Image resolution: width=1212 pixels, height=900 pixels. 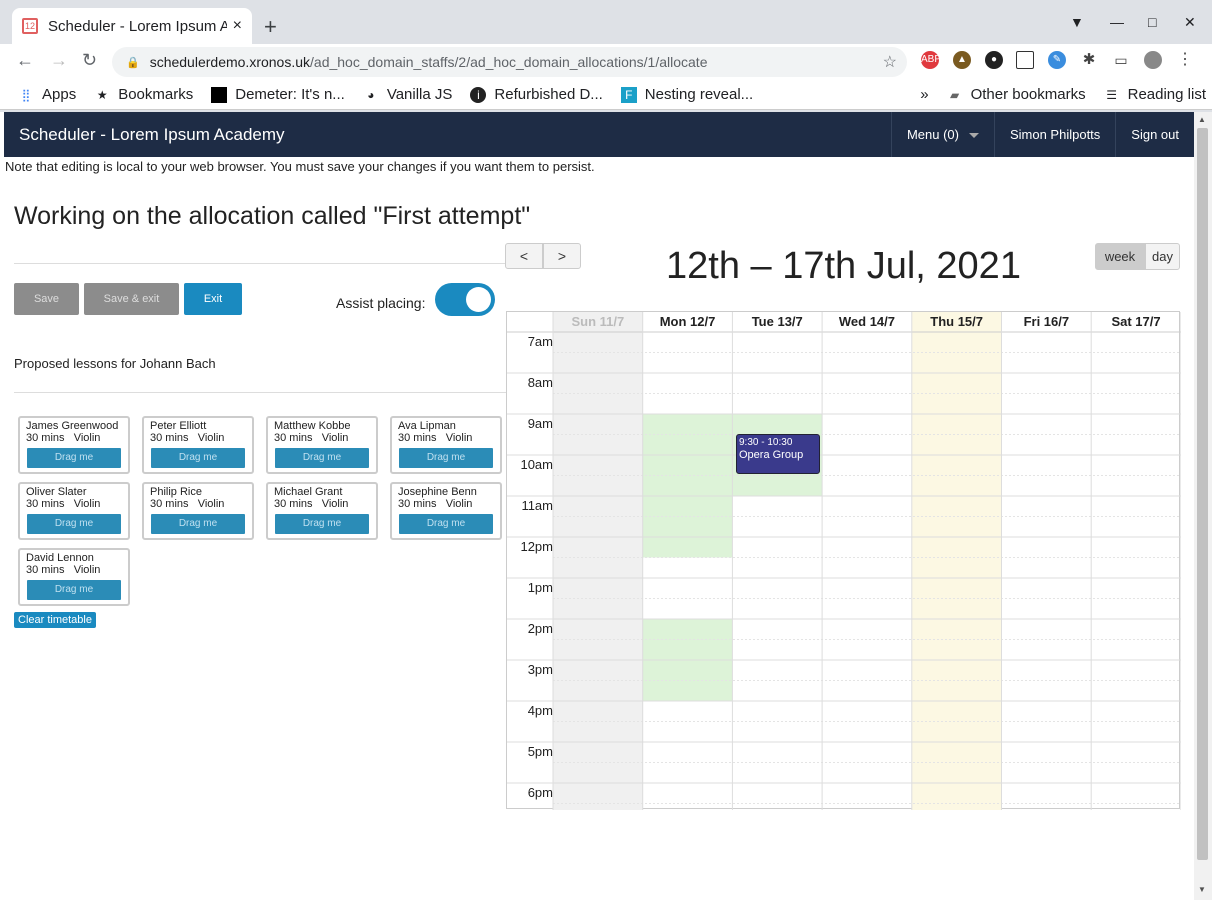 What do you see at coordinates (1155, 94) in the screenshot?
I see `reading-list: ☰ Reading list` at bounding box center [1155, 94].